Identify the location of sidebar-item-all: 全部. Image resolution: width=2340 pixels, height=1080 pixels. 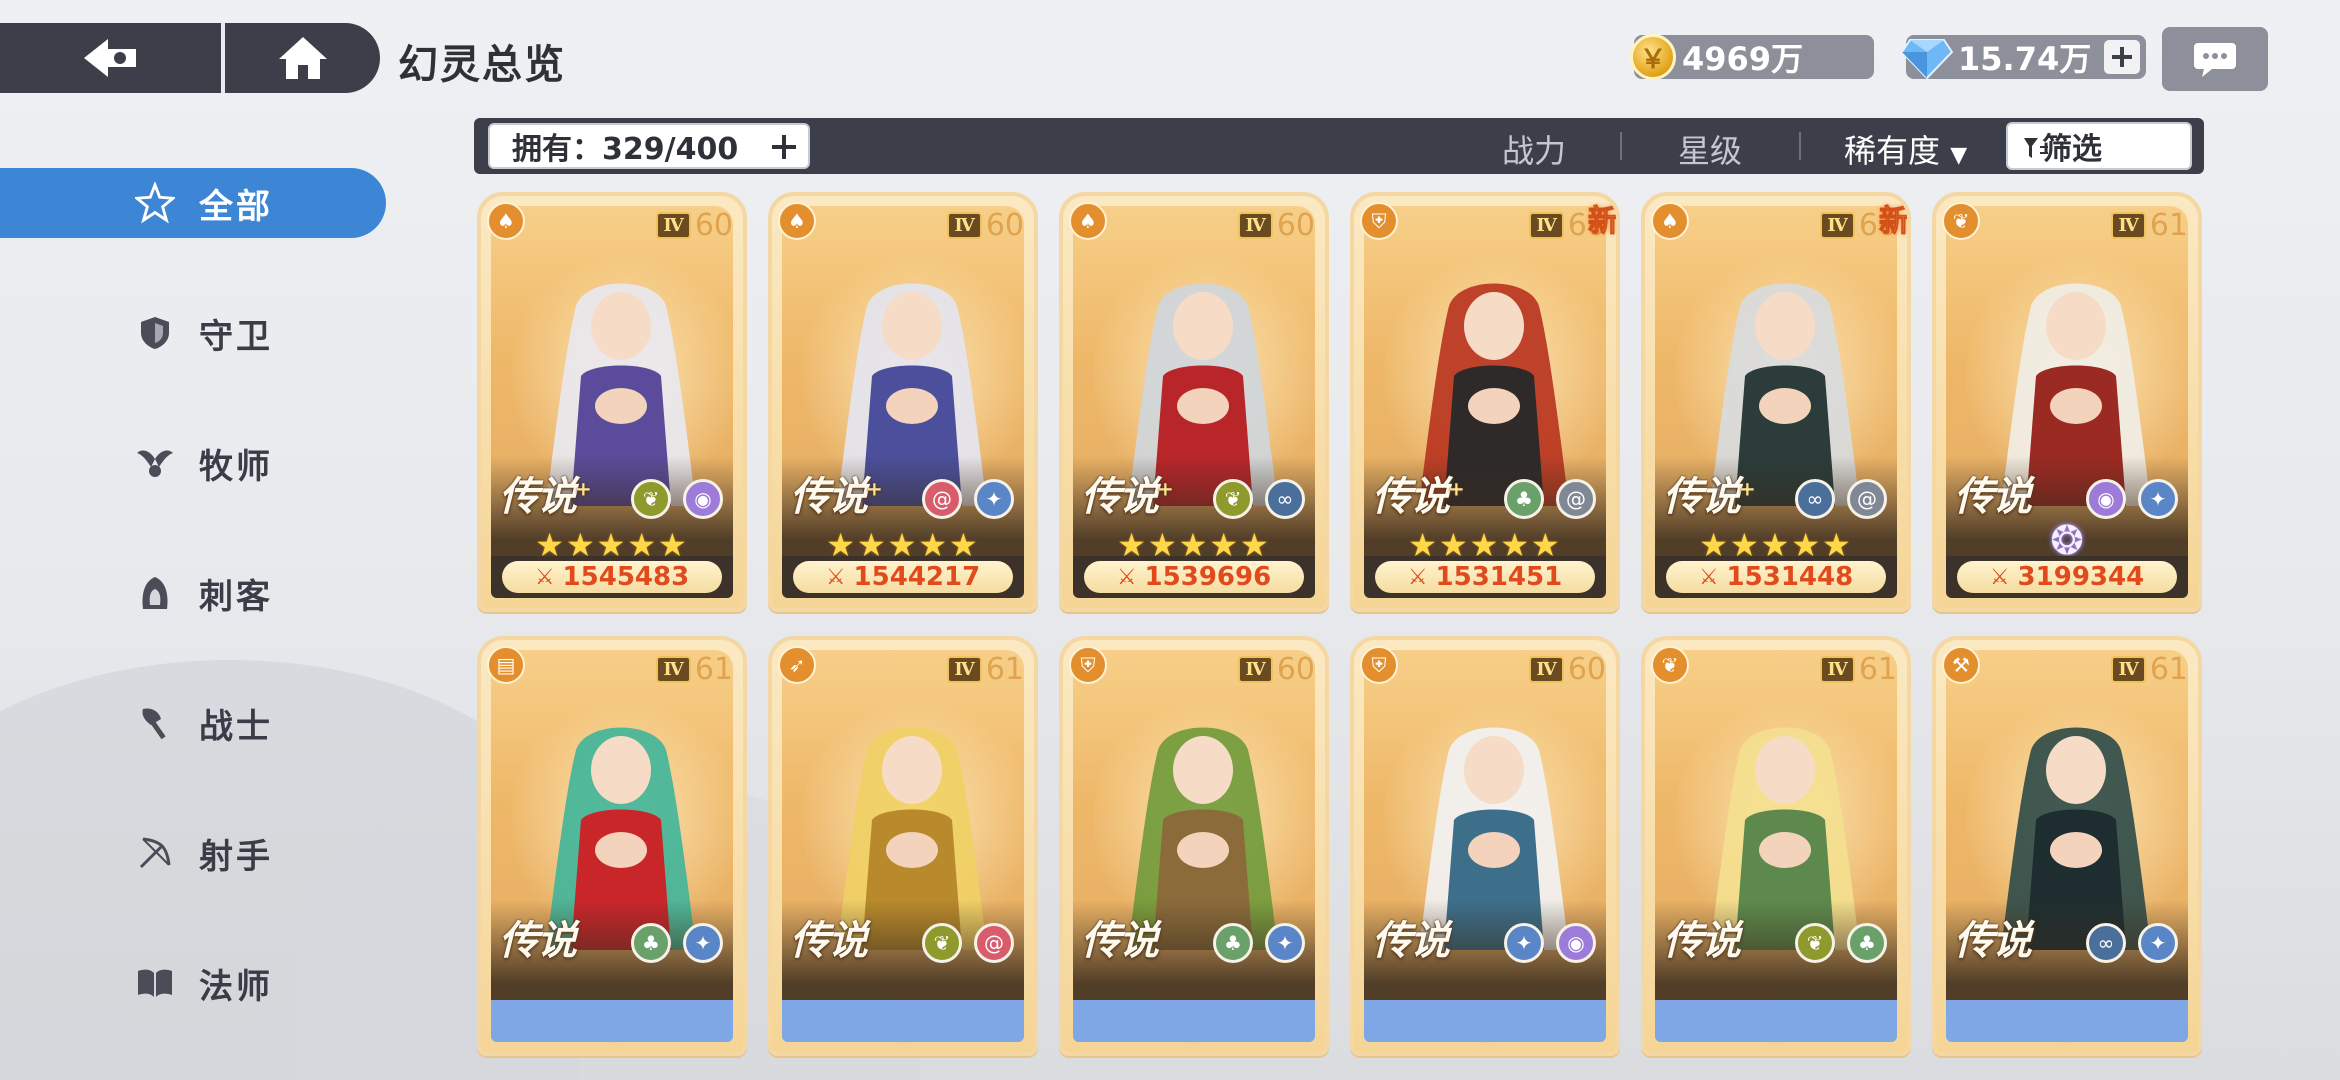
(193, 203).